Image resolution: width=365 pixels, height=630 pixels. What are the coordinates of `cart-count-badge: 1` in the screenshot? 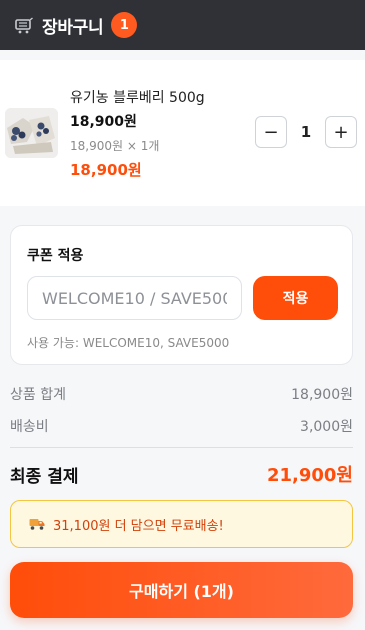 It's located at (124, 25).